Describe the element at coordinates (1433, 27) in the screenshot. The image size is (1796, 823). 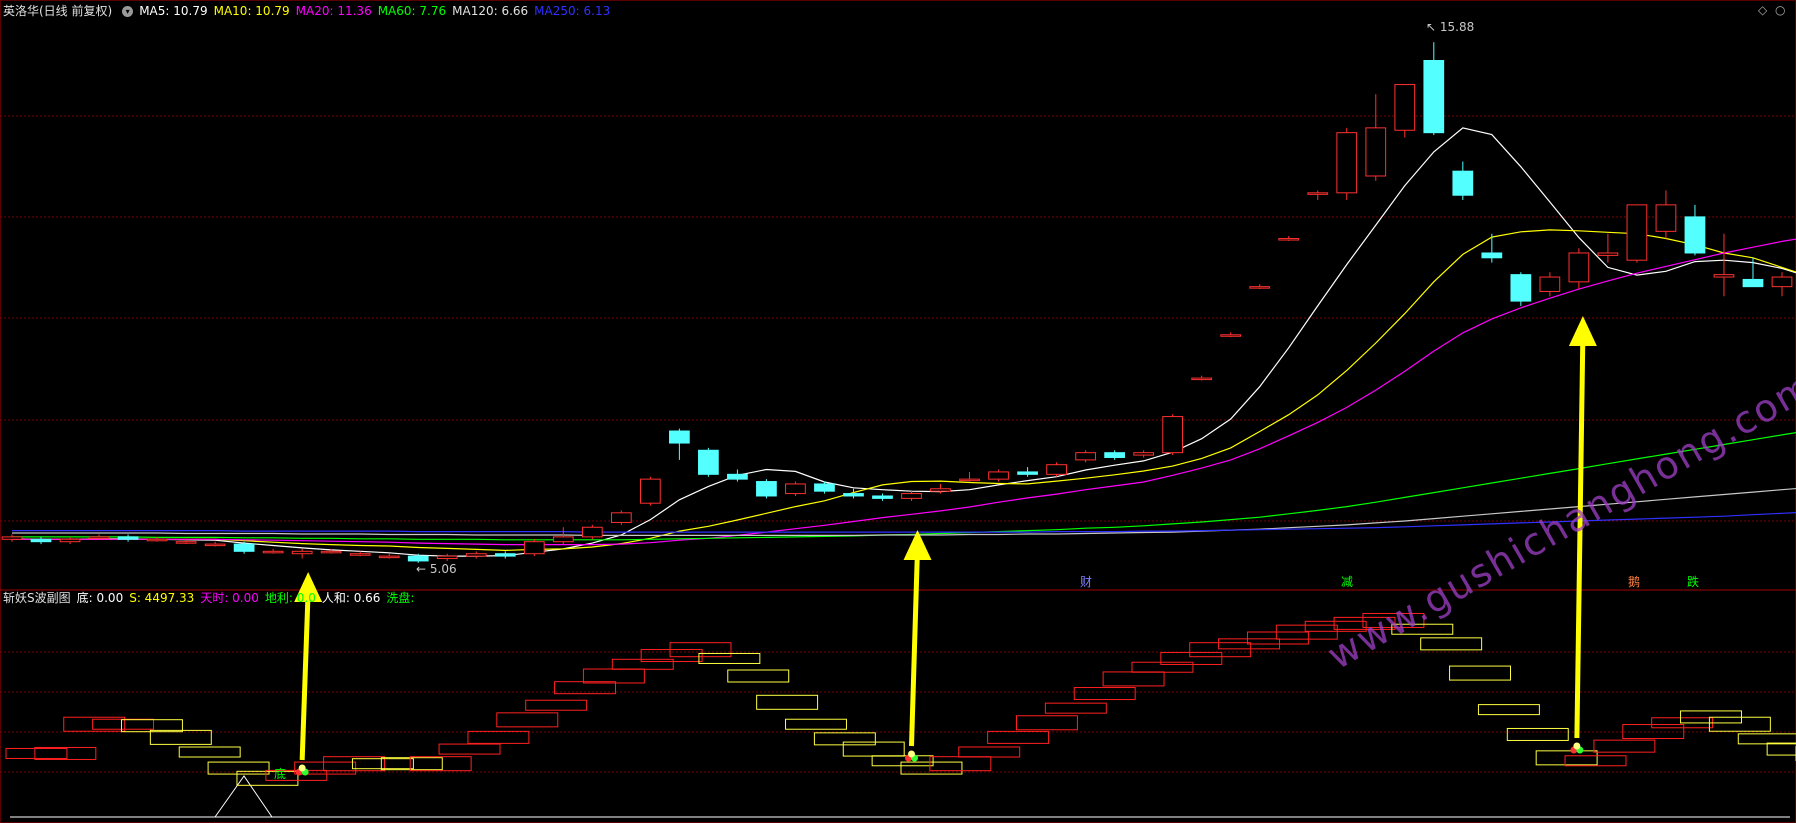
I see `high-marker-icon: ↖` at that location.